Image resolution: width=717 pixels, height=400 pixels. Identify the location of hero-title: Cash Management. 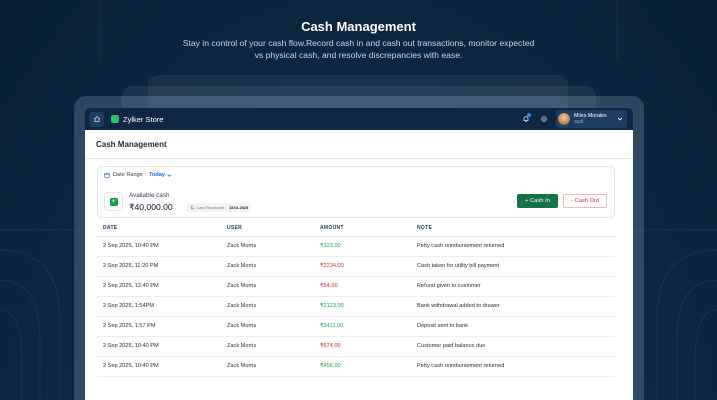
(358, 26).